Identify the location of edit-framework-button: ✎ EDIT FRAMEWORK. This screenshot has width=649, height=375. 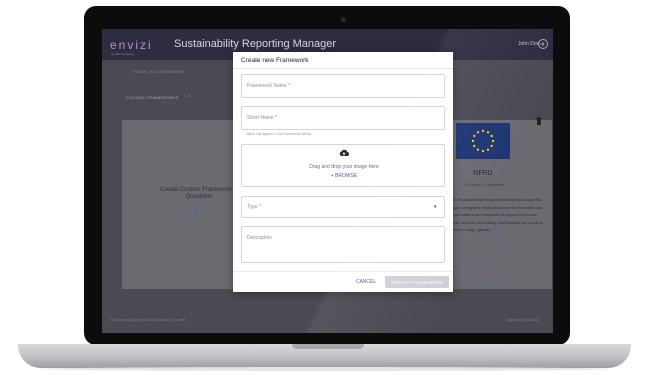
(477, 282).